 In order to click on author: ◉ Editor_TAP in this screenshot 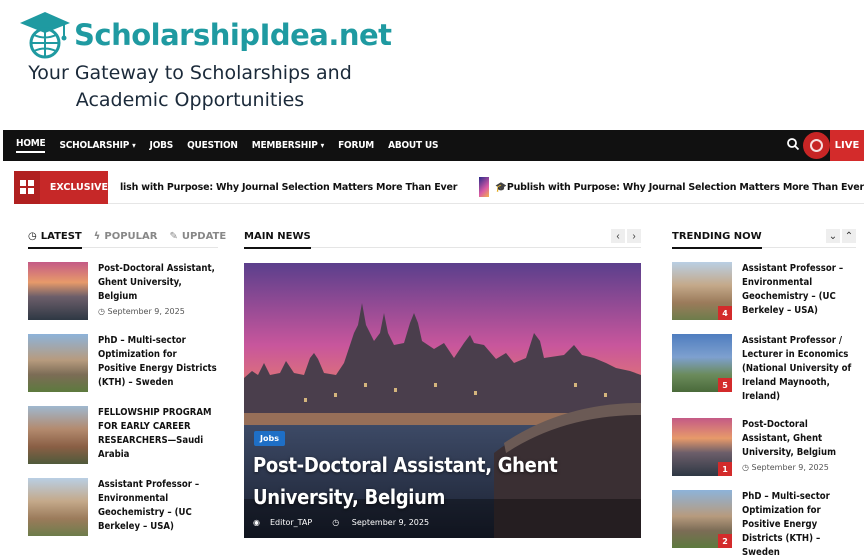, I will do `click(287, 522)`.